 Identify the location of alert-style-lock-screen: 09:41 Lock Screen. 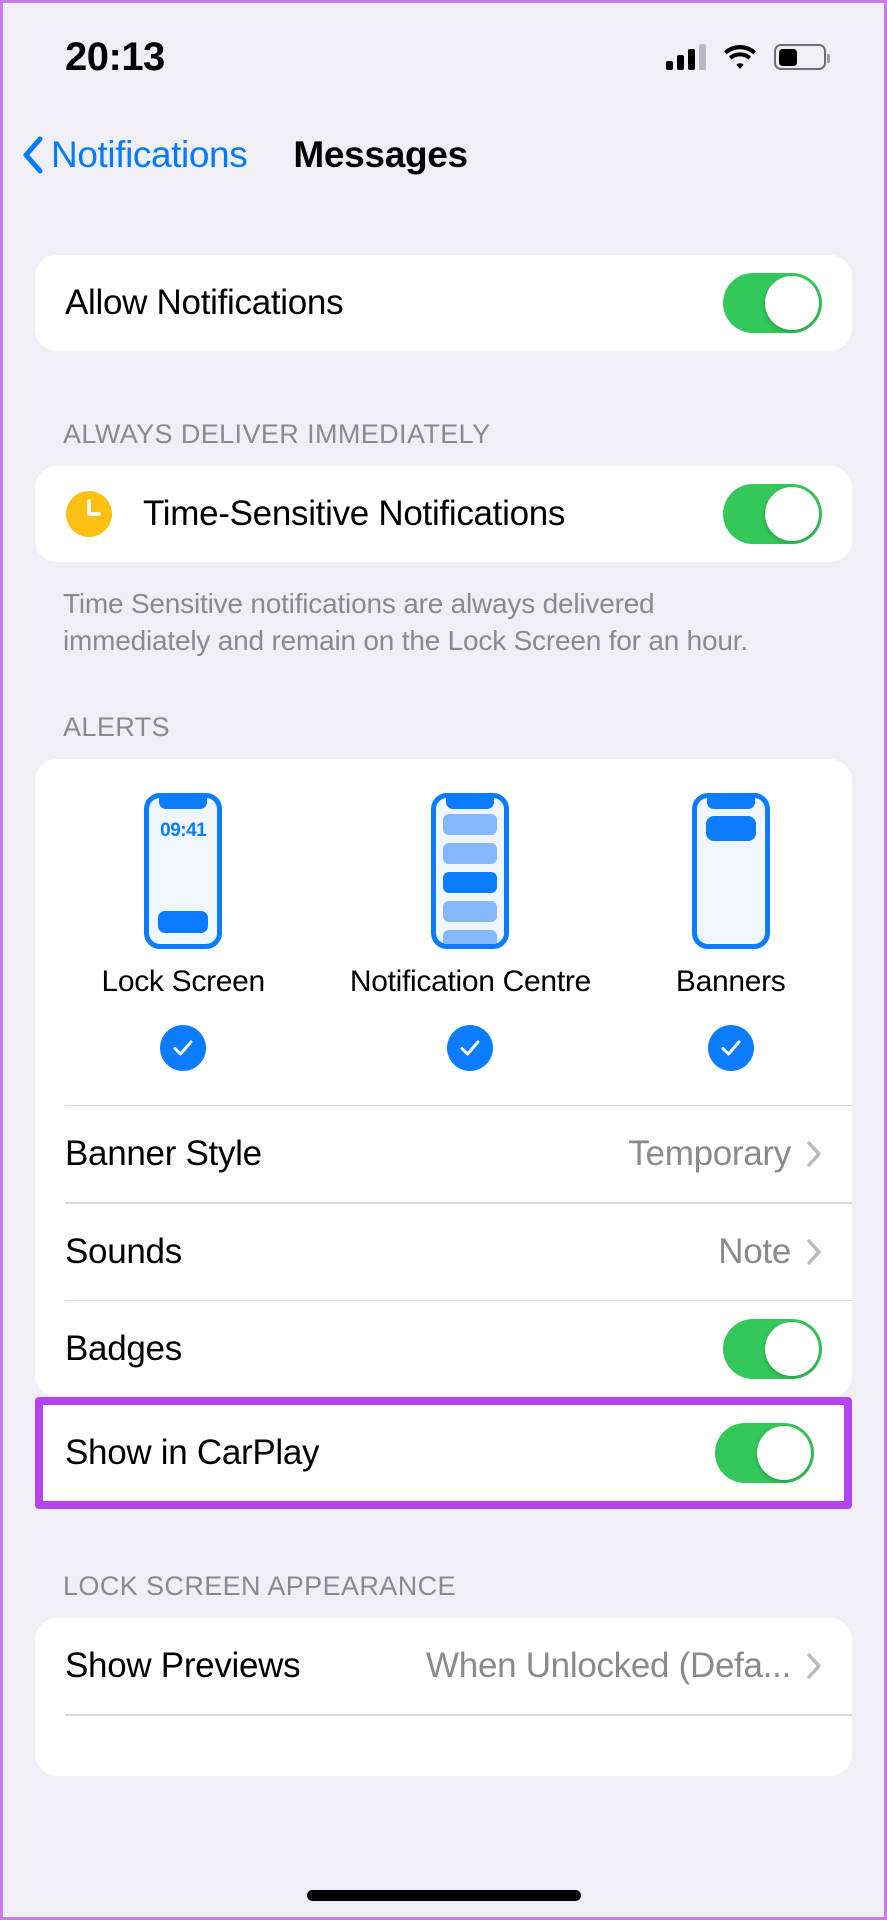
(183, 931).